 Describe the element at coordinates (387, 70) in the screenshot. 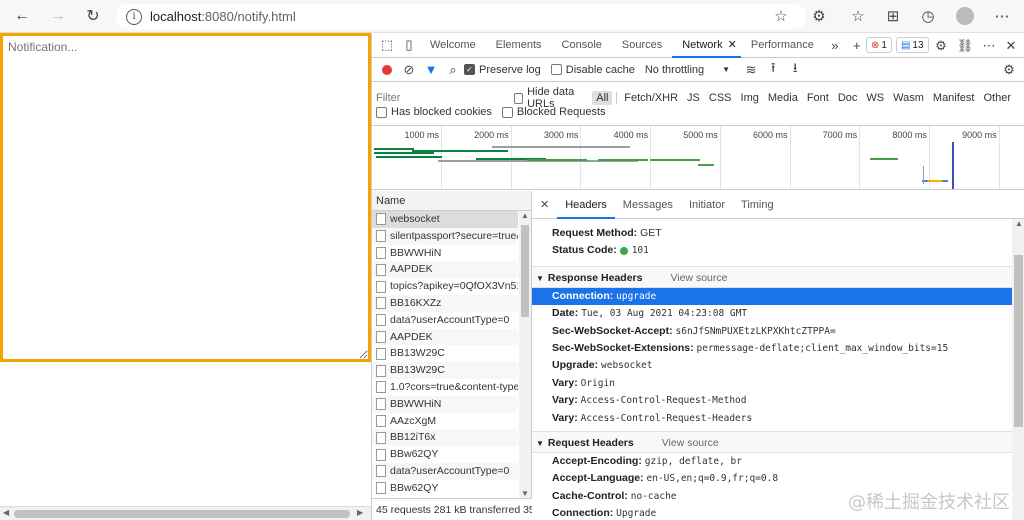

I see `record-icon` at that location.